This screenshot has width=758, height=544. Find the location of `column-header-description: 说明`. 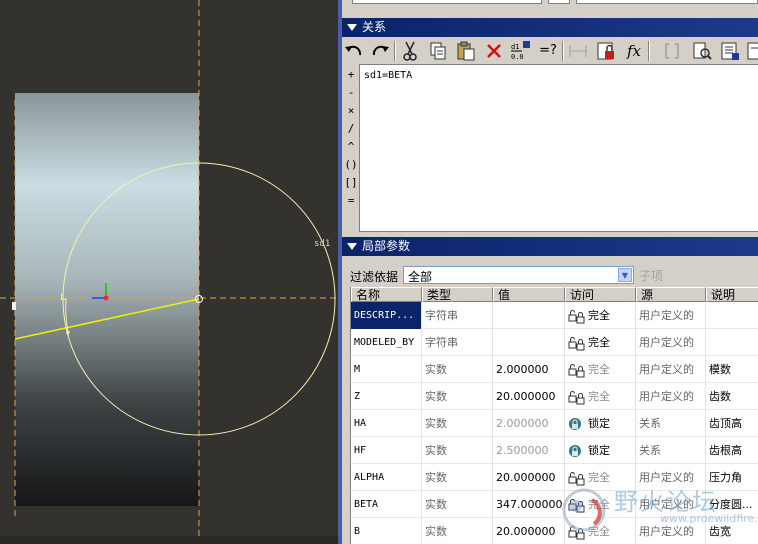

column-header-description: 说明 is located at coordinates (732, 294).